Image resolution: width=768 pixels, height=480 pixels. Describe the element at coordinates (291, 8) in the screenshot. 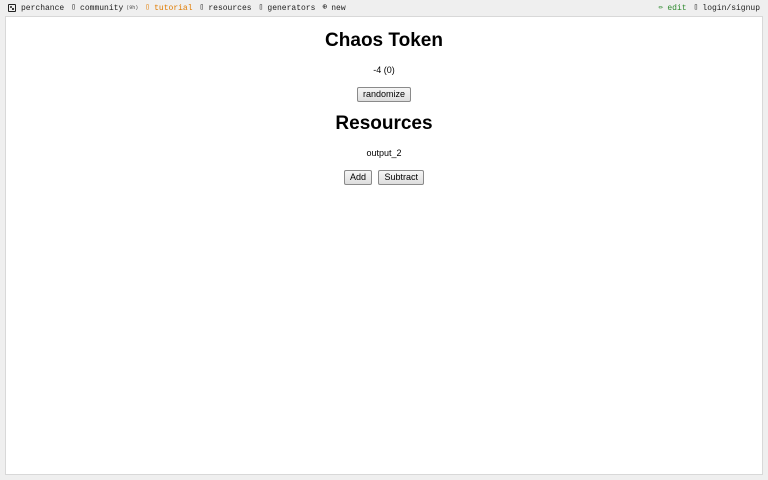

I see `nav-generators-label: generators` at that location.